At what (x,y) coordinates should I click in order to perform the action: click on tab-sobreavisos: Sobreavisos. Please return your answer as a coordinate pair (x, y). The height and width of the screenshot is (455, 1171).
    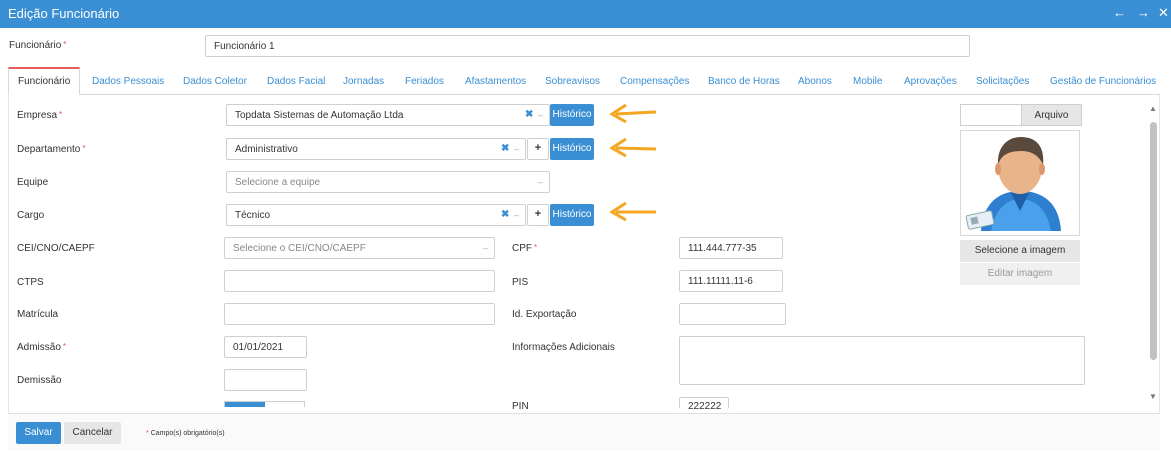
    Looking at the image, I should click on (572, 81).